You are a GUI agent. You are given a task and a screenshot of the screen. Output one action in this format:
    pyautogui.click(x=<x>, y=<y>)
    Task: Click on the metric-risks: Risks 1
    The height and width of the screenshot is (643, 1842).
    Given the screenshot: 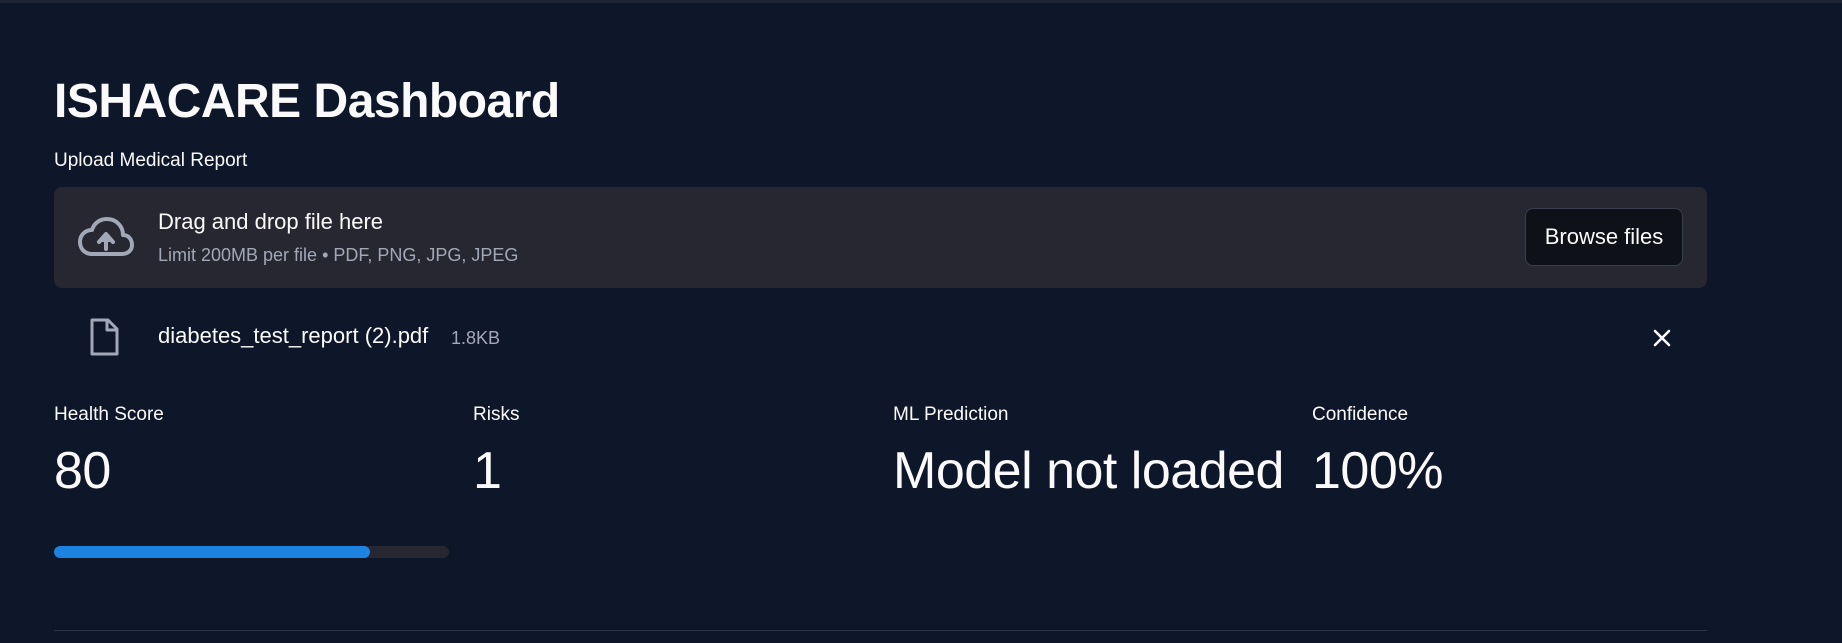 What is the action you would take?
    pyautogui.click(x=496, y=453)
    